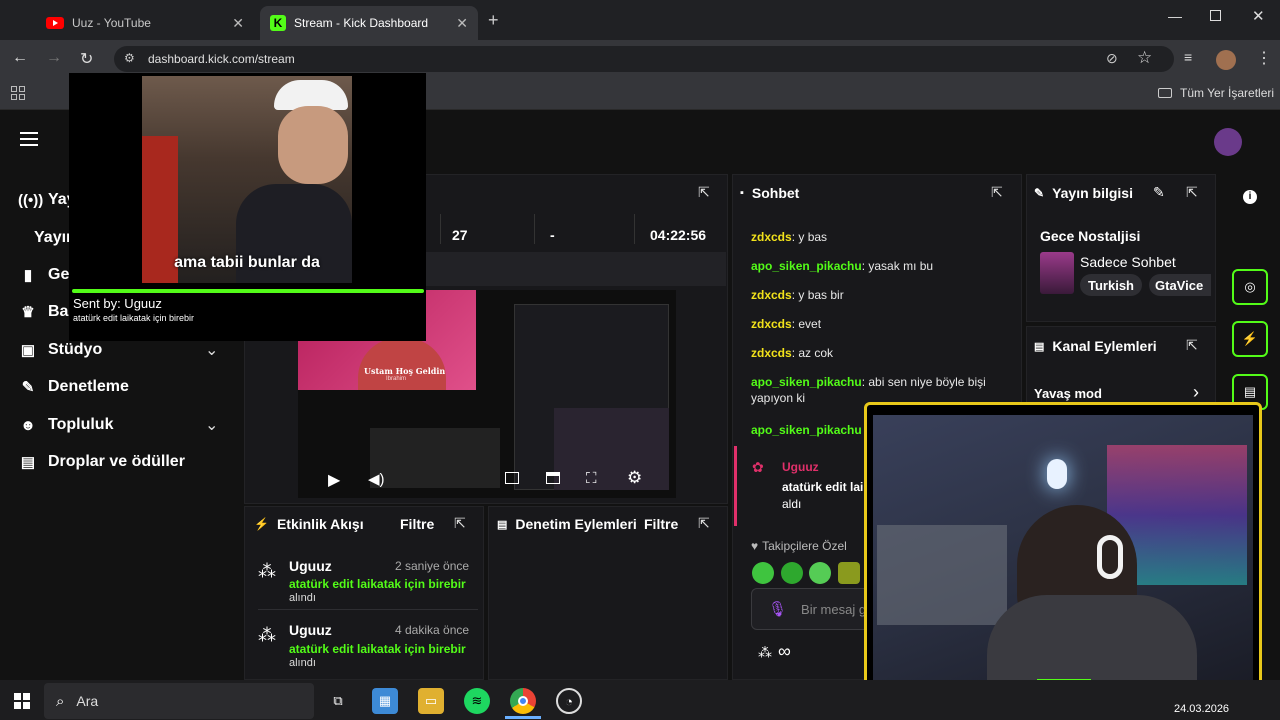 Image resolution: width=1280 pixels, height=720 pixels. I want to click on chat-input: 🎙 Bir mesaj g, so click(816, 609).